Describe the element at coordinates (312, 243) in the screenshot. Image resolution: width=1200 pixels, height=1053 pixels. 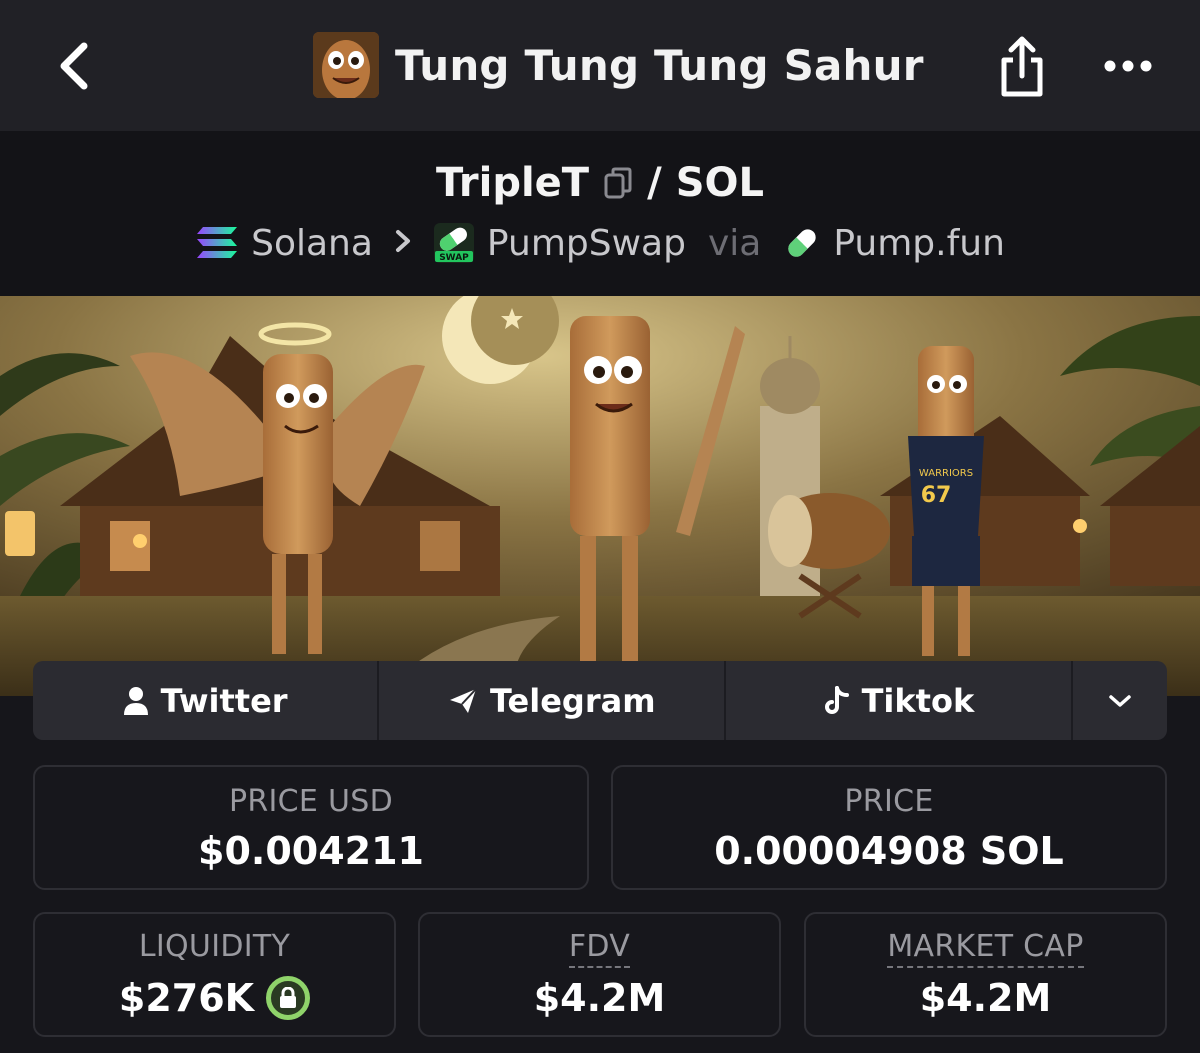
I see `chain-name: Solana` at that location.